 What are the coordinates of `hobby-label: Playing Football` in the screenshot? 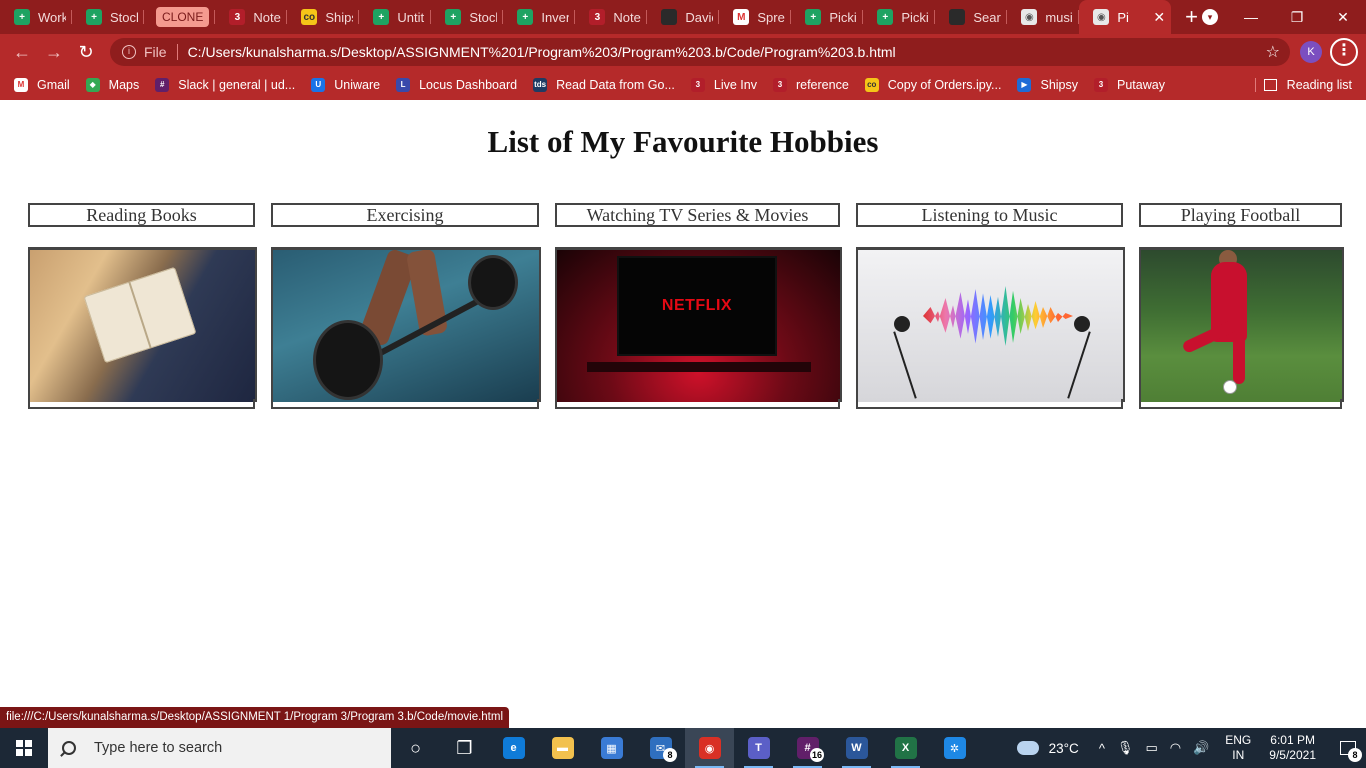 It's located at (1240, 215).